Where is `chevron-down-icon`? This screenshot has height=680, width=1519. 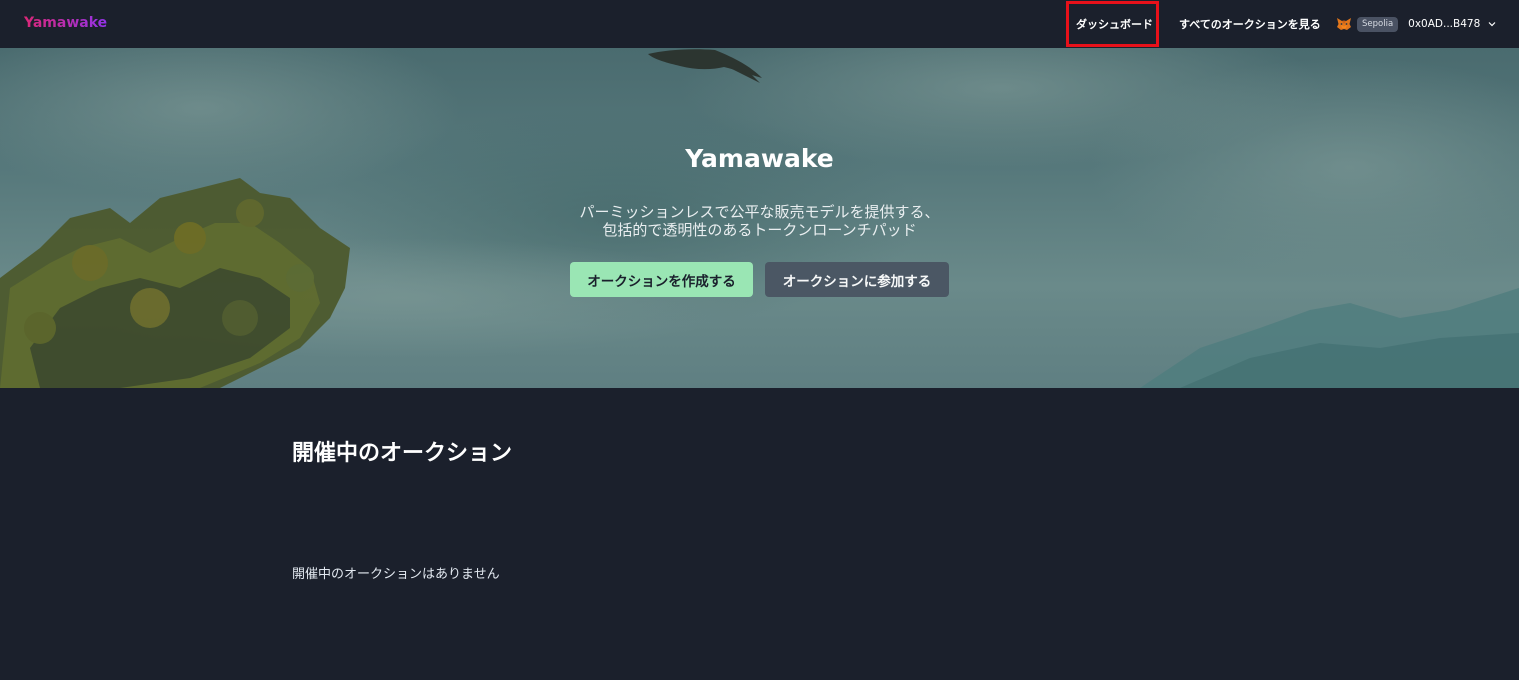
chevron-down-icon is located at coordinates (1492, 24).